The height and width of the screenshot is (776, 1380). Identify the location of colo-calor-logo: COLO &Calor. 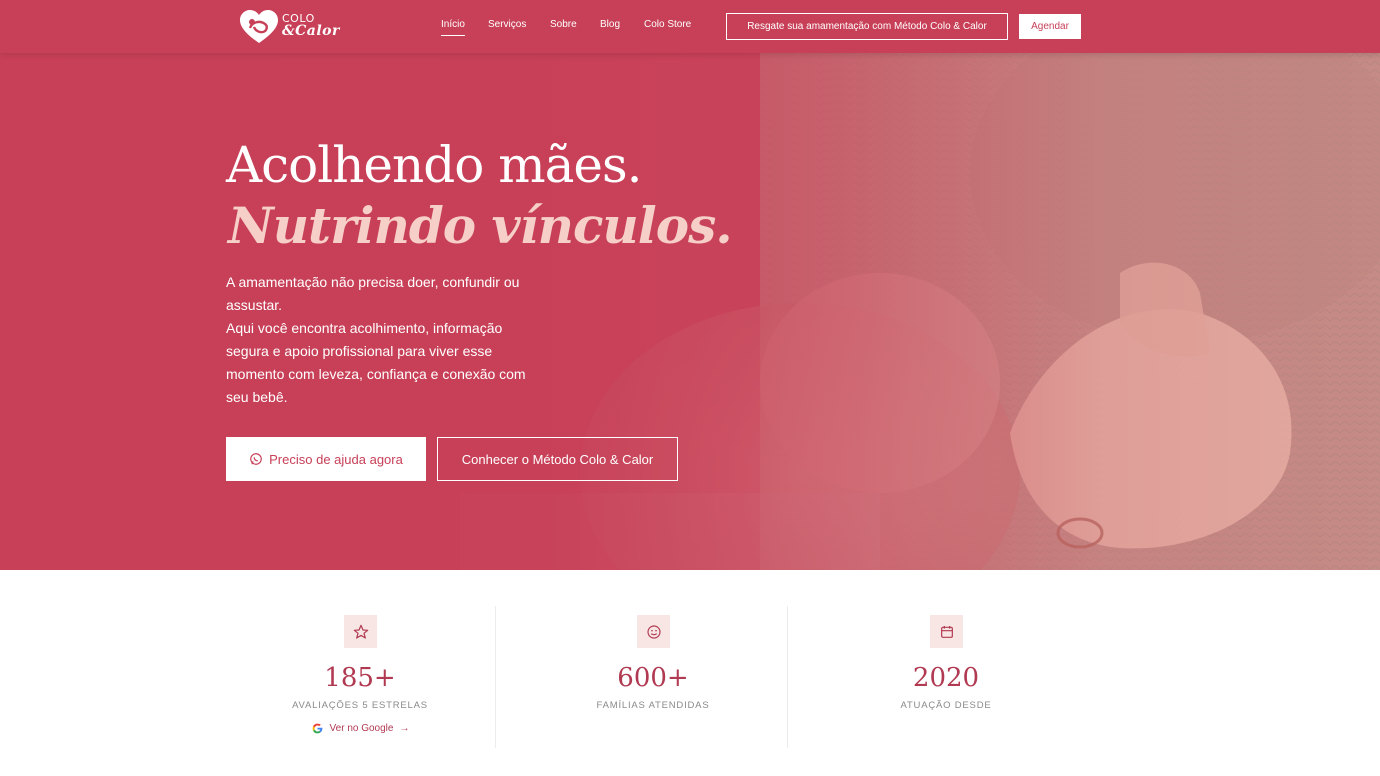
(293, 27).